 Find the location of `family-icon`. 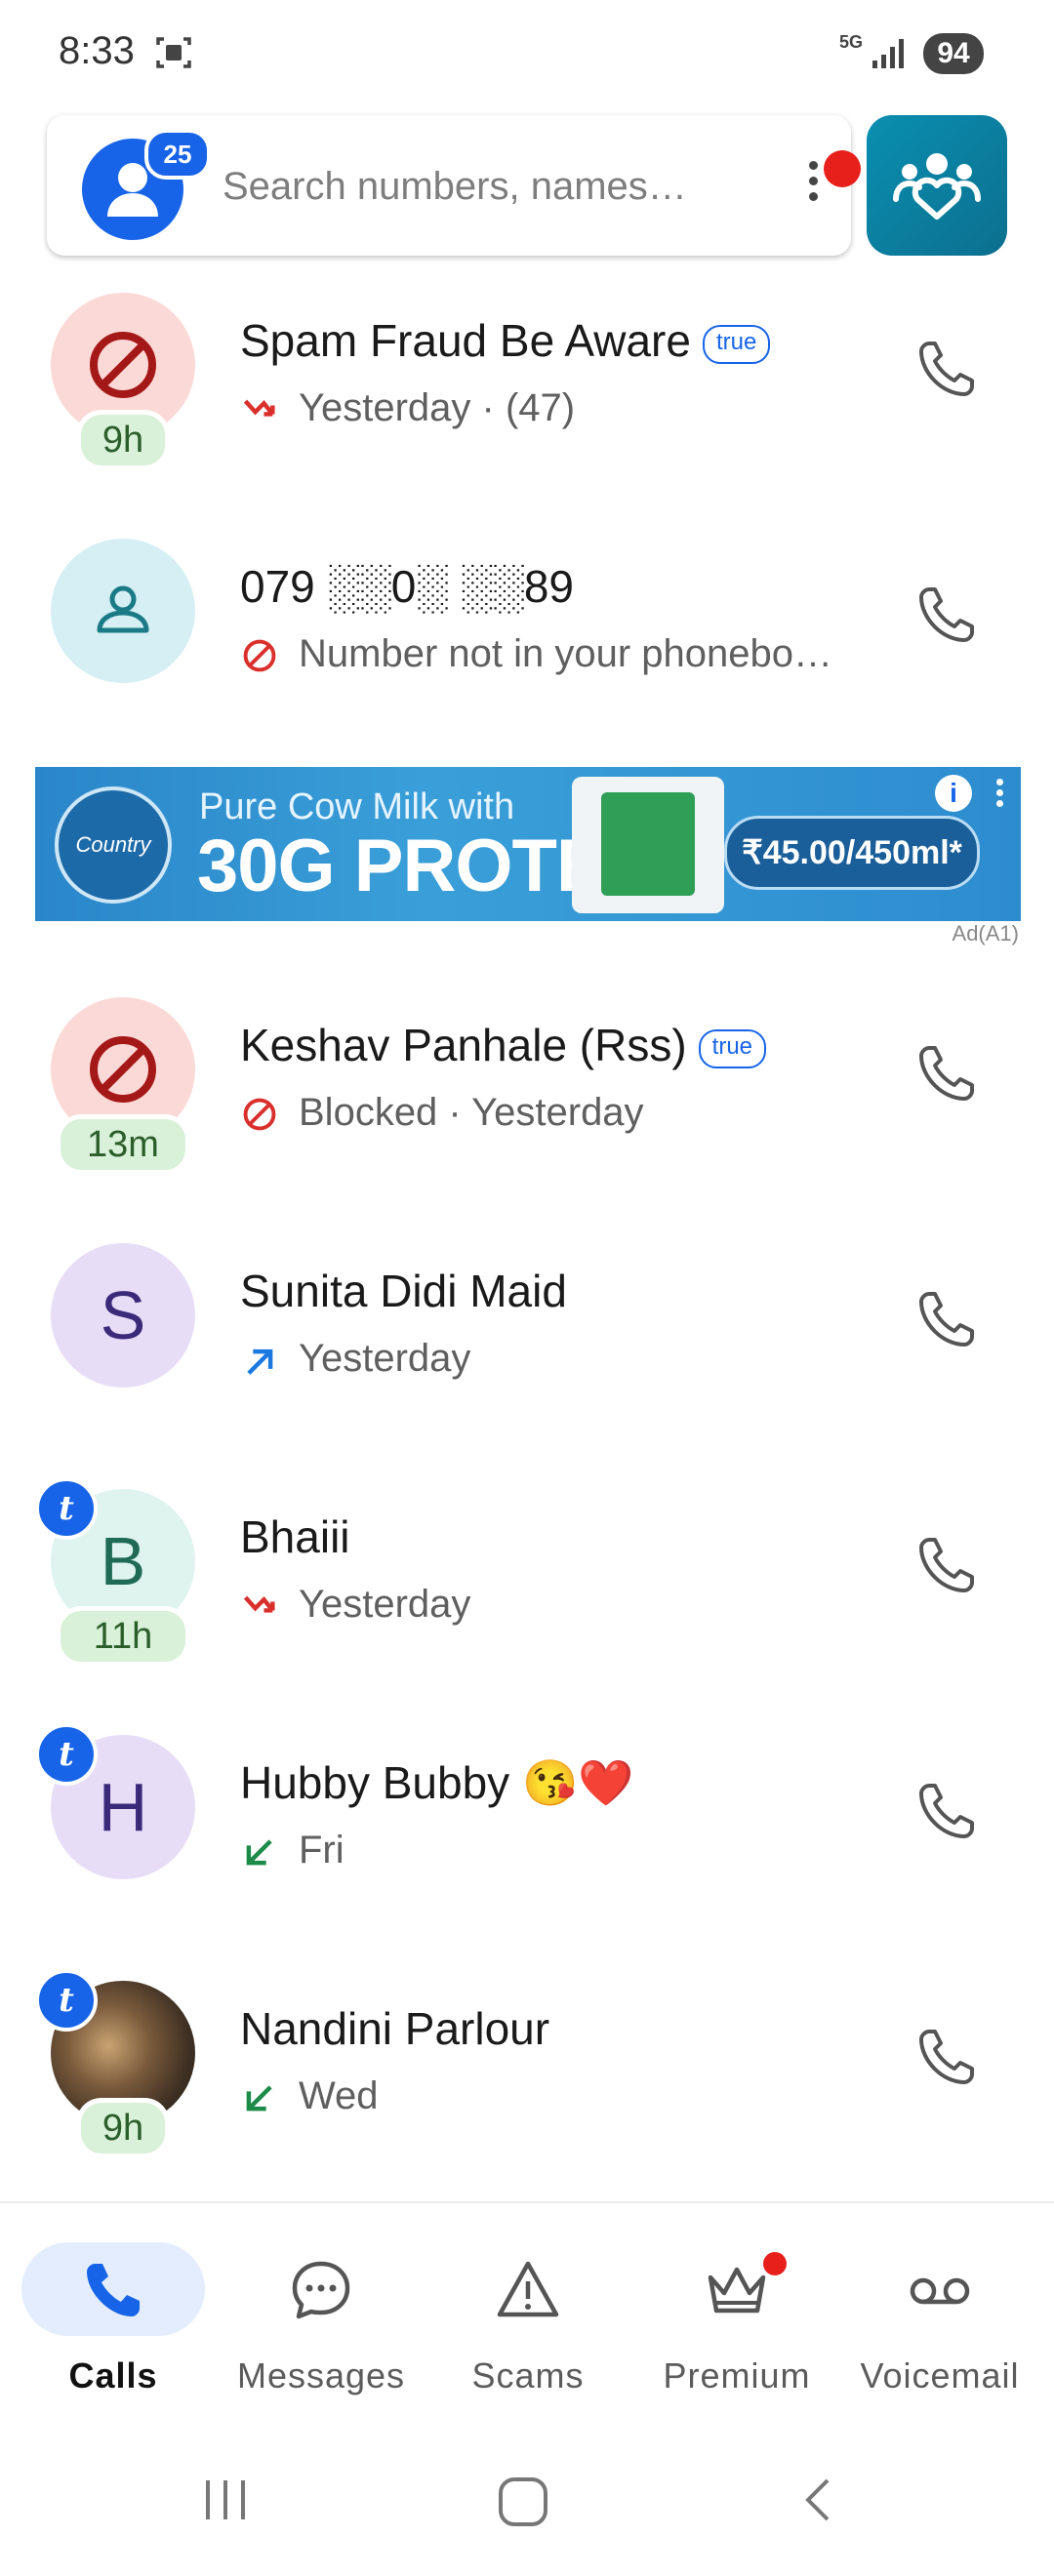

family-icon is located at coordinates (937, 186).